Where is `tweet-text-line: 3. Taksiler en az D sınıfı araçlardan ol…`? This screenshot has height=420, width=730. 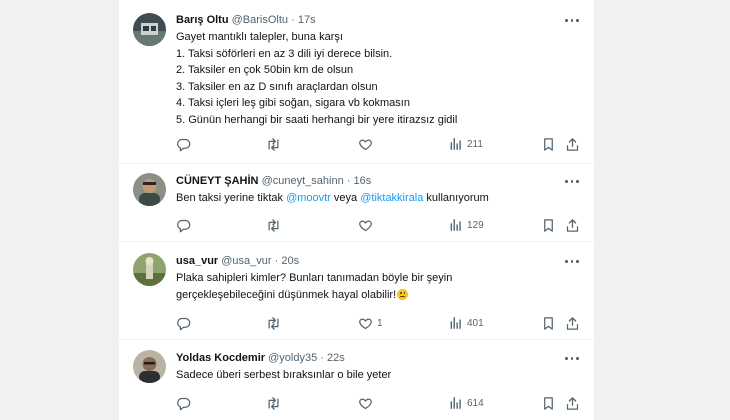 tweet-text-line: 3. Taksiler en az D sınıfı araçlardan ol… is located at coordinates (277, 86).